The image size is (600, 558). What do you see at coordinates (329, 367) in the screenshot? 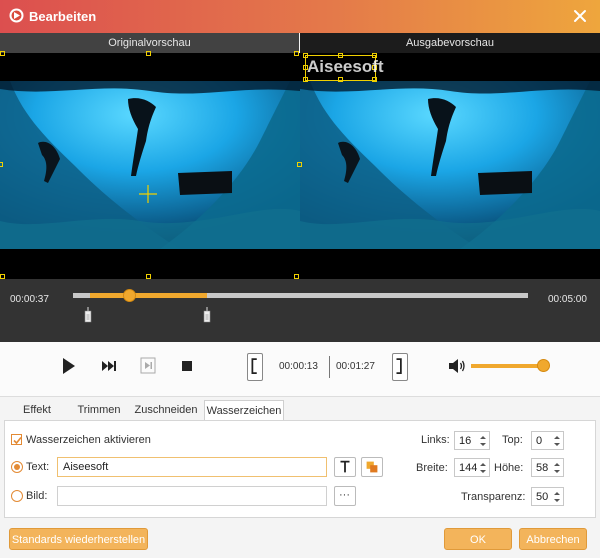
I see `time-divider` at bounding box center [329, 367].